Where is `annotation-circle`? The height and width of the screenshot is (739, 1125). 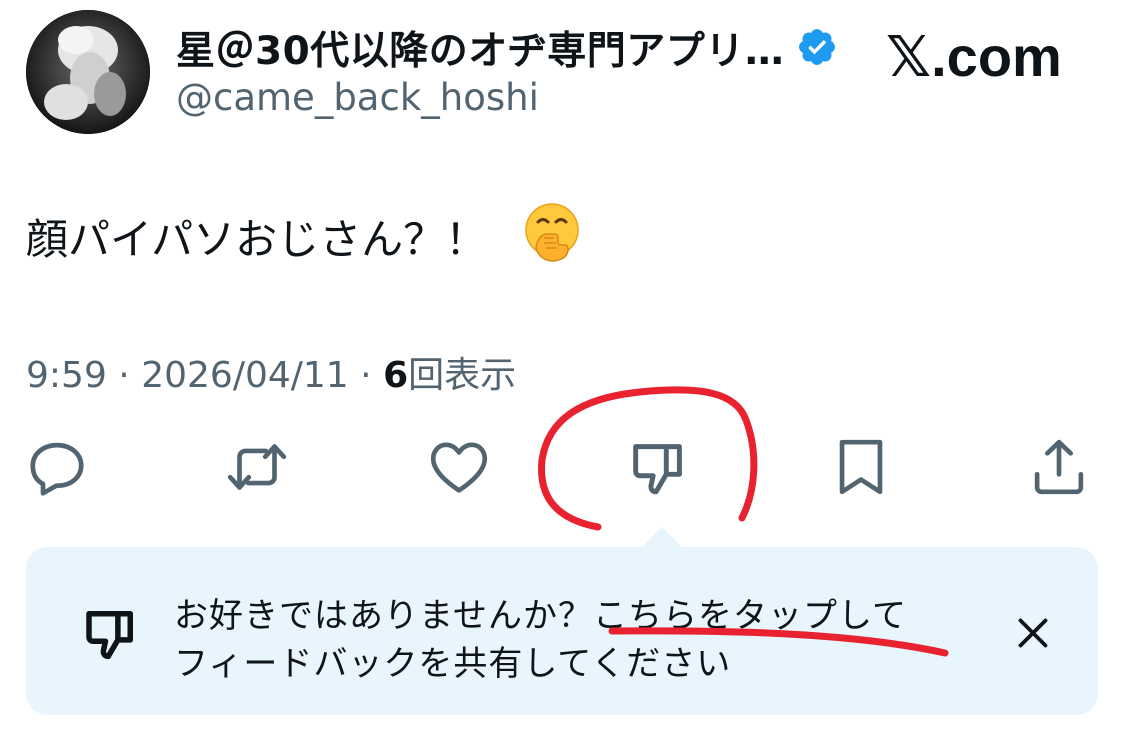 annotation-circle is located at coordinates (648, 458).